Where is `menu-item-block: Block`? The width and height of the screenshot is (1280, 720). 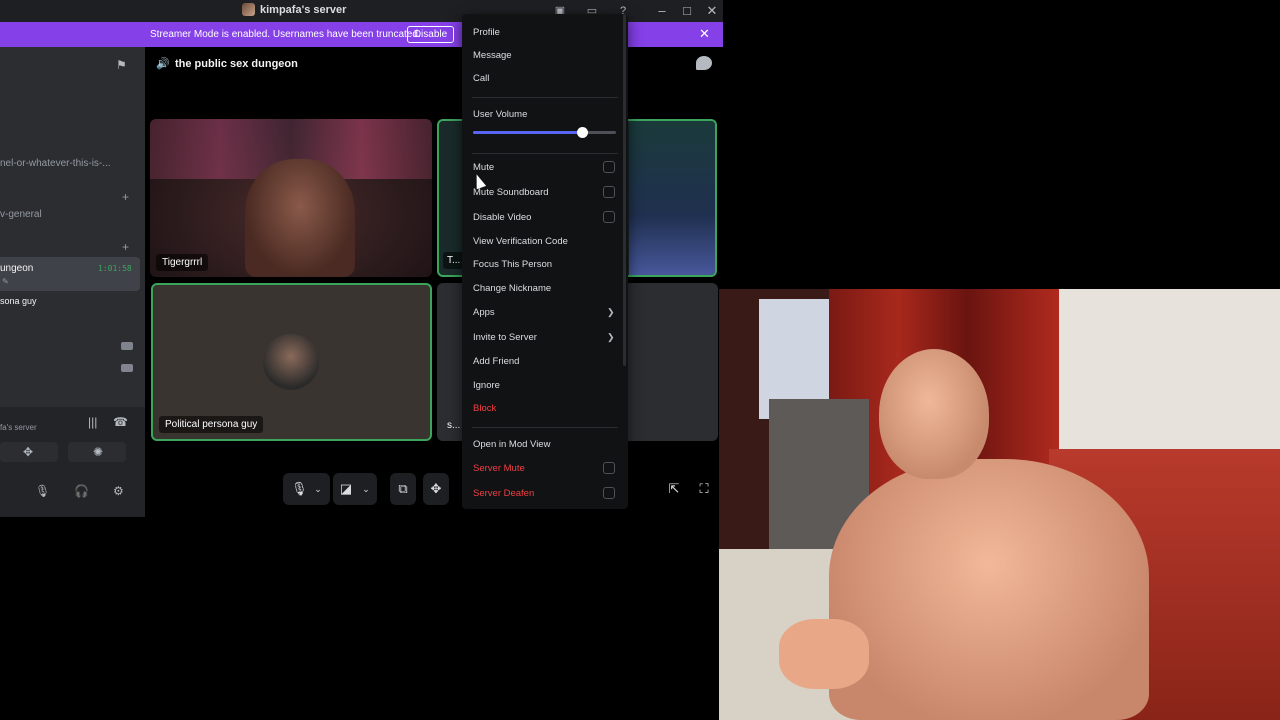
menu-item-block: Block is located at coordinates (484, 408).